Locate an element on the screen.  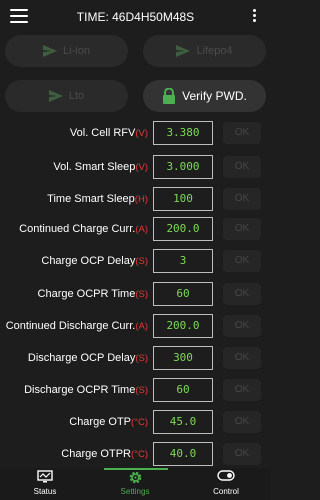
setting-value-input: 45.0 is located at coordinates (183, 422).